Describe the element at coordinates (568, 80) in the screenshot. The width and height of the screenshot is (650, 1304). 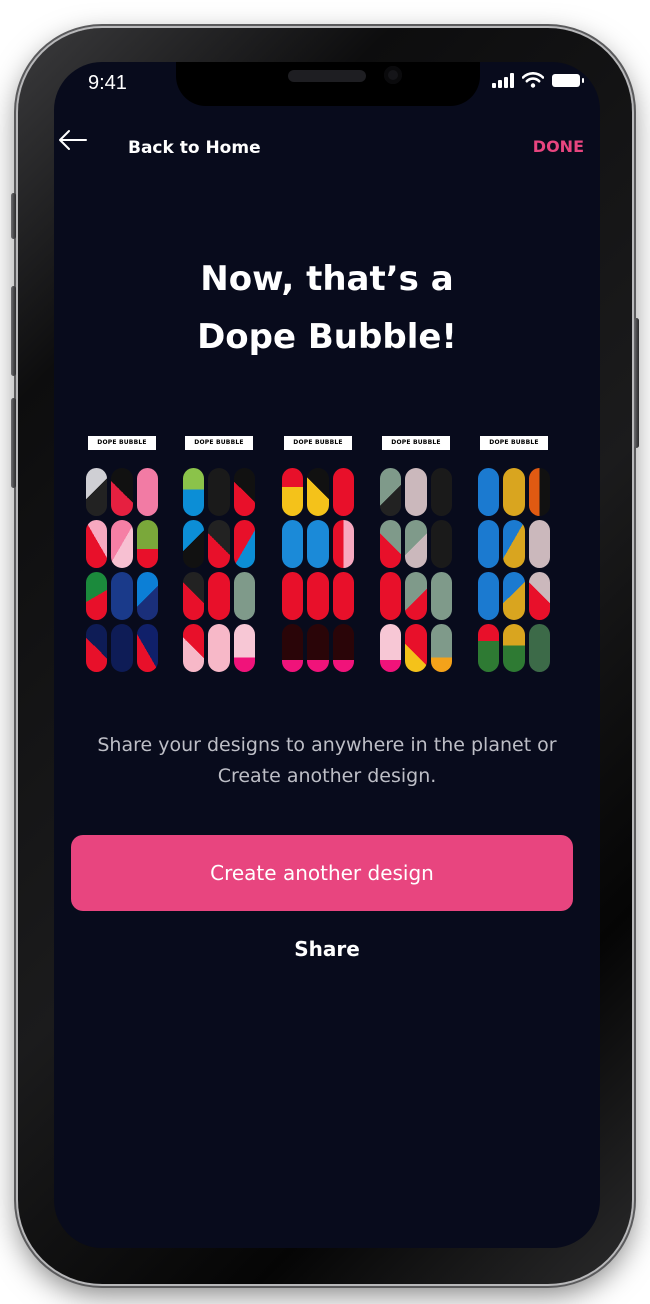
I see `battery-icon` at that location.